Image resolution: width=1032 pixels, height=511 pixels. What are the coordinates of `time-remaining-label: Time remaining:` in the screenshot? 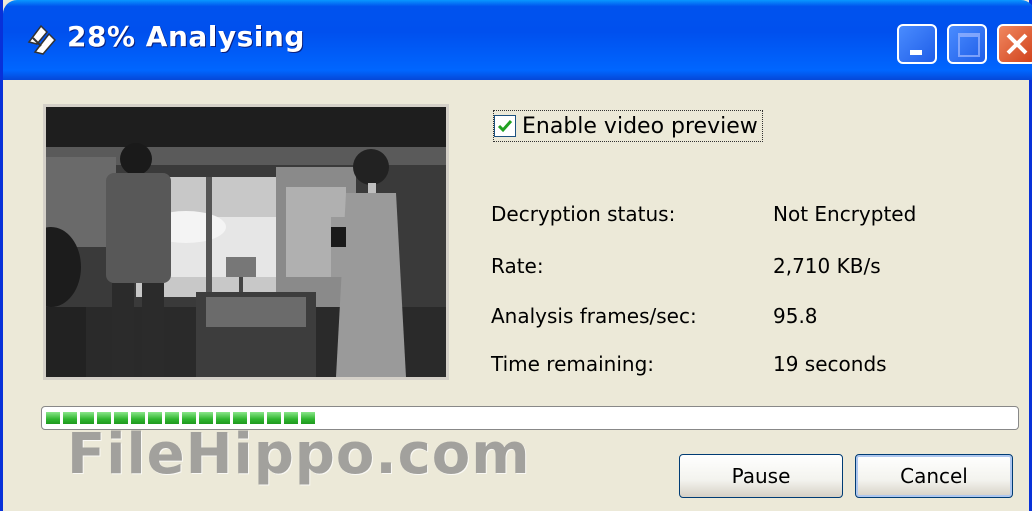 It's located at (573, 364).